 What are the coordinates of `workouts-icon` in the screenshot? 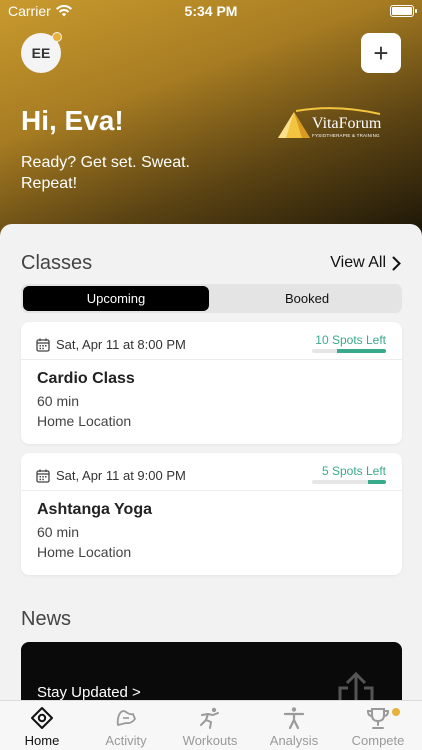 It's located at (209, 718).